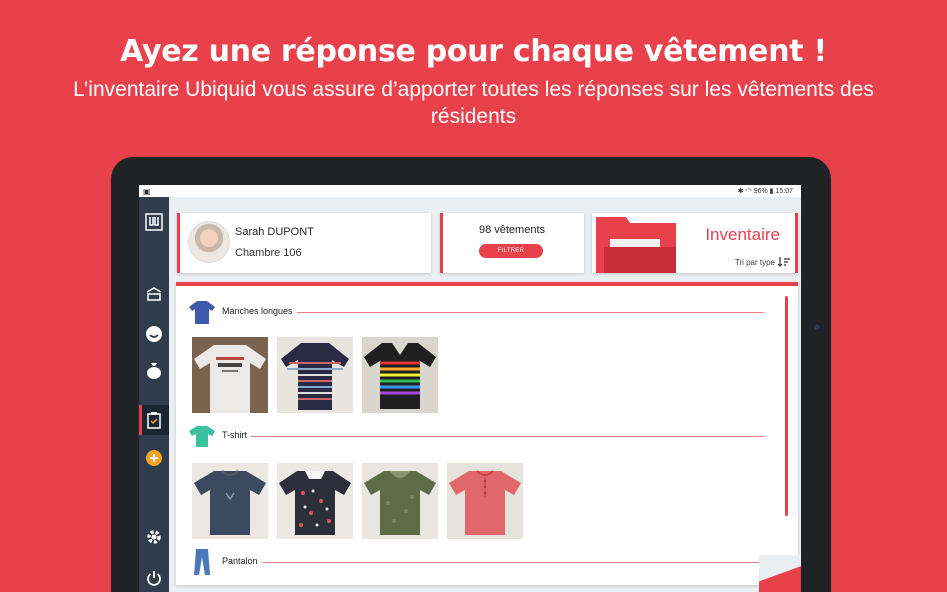 This screenshot has width=947, height=592. What do you see at coordinates (817, 327) in the screenshot?
I see `camera` at bounding box center [817, 327].